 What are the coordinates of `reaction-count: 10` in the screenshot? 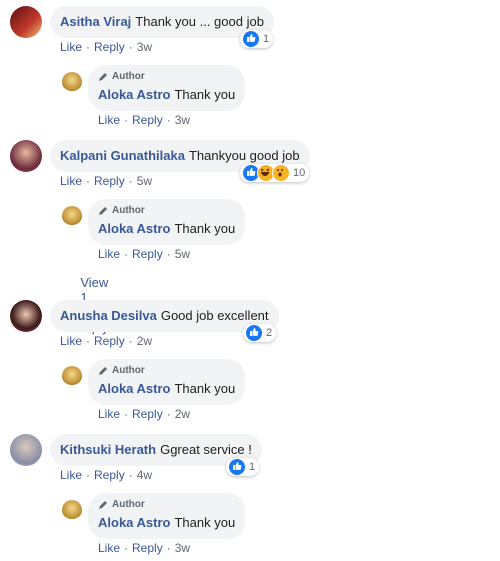 It's located at (299, 173).